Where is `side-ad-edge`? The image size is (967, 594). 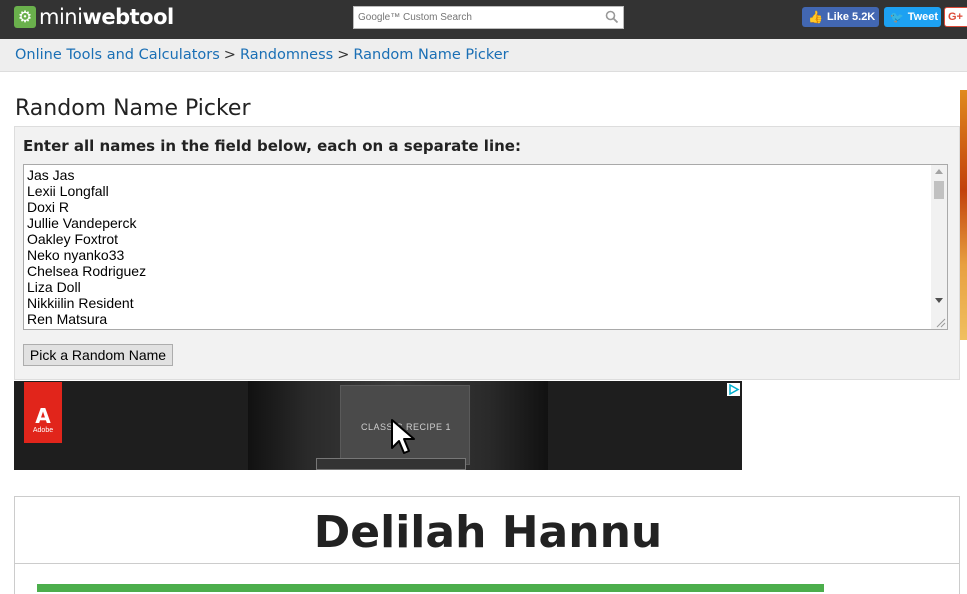 side-ad-edge is located at coordinates (963, 215).